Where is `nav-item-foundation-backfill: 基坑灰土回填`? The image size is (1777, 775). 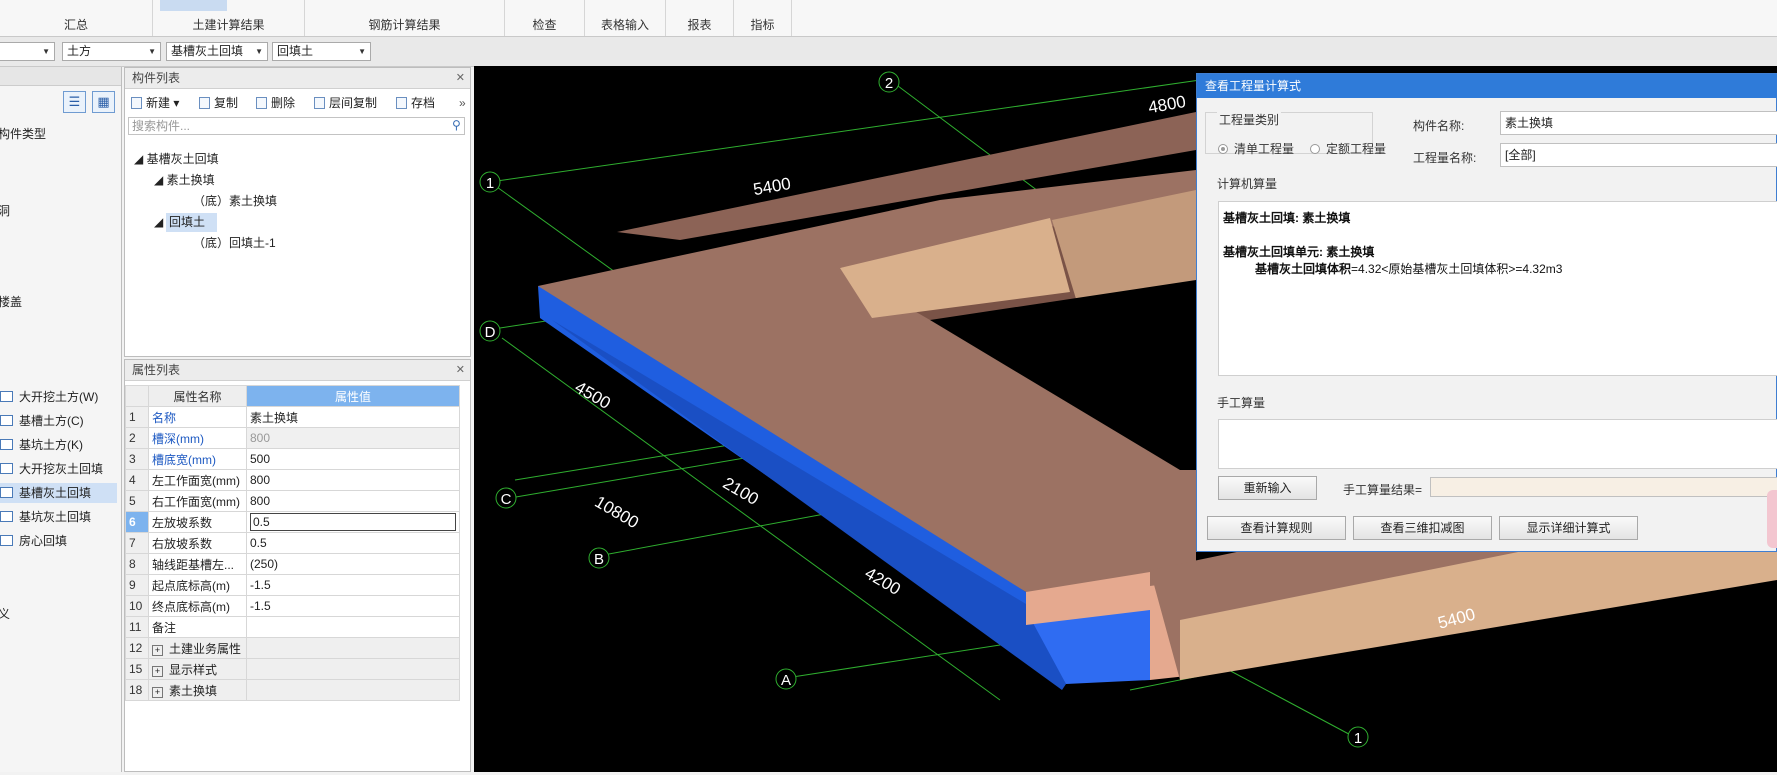
nav-item-foundation-backfill: 基坑灰土回填 is located at coordinates (45, 517).